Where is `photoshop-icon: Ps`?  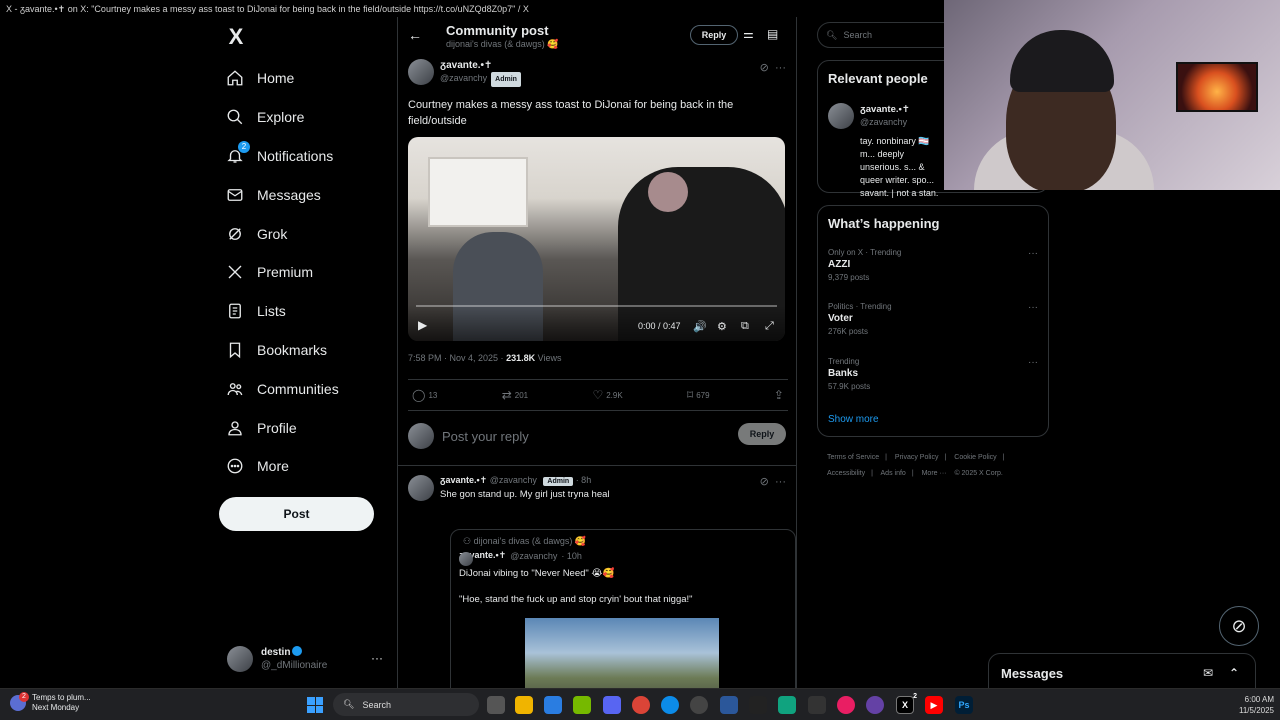 photoshop-icon: Ps is located at coordinates (964, 705).